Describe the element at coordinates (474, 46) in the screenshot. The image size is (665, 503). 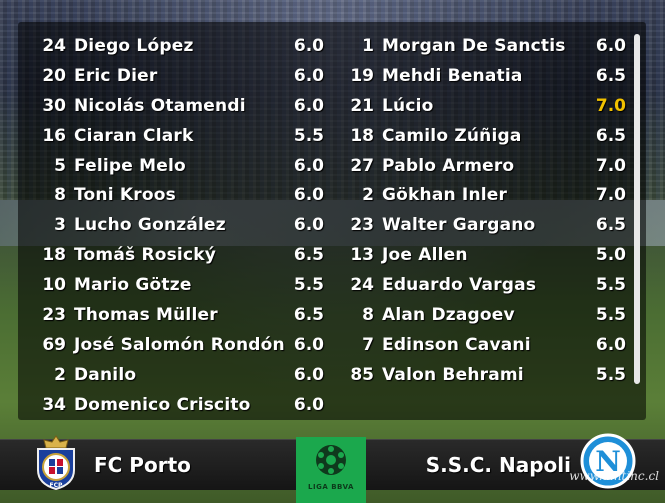
I see `player-name: Morgan De Sanctis` at that location.